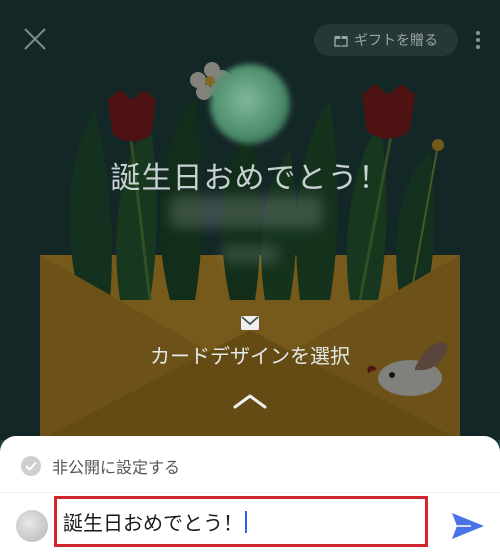 This screenshot has width=500, height=556. Describe the element at coordinates (31, 466) in the screenshot. I see `check-circle-icon` at that location.